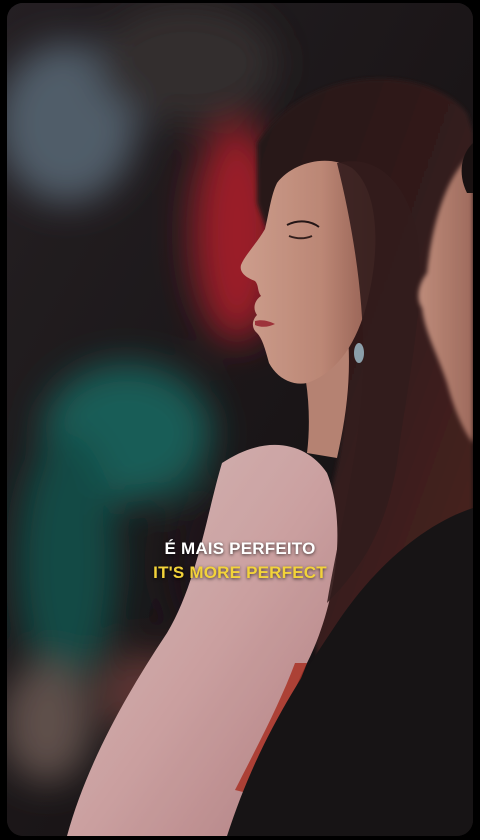 Image resolution: width=480 pixels, height=840 pixels. What do you see at coordinates (240, 572) in the screenshot?
I see `subtitle-translation: IT'S MORE PERFECT` at bounding box center [240, 572].